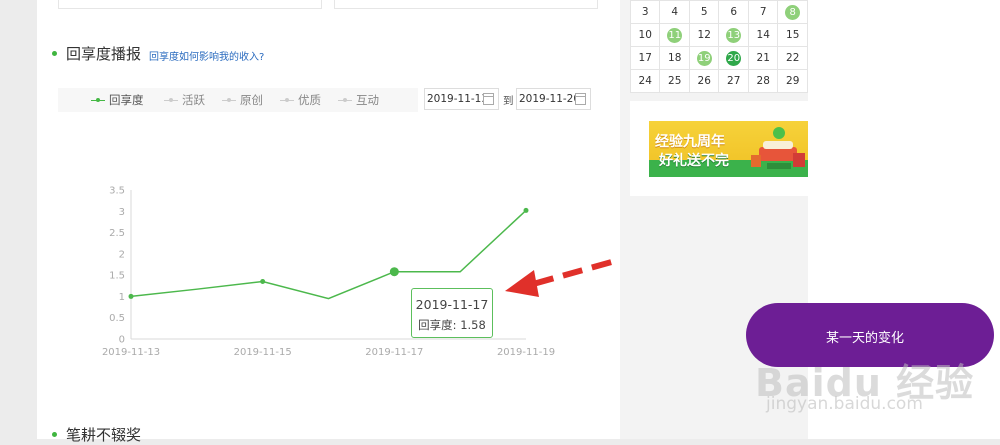  Describe the element at coordinates (704, 12) in the screenshot. I see `calendar-day: 5` at that location.